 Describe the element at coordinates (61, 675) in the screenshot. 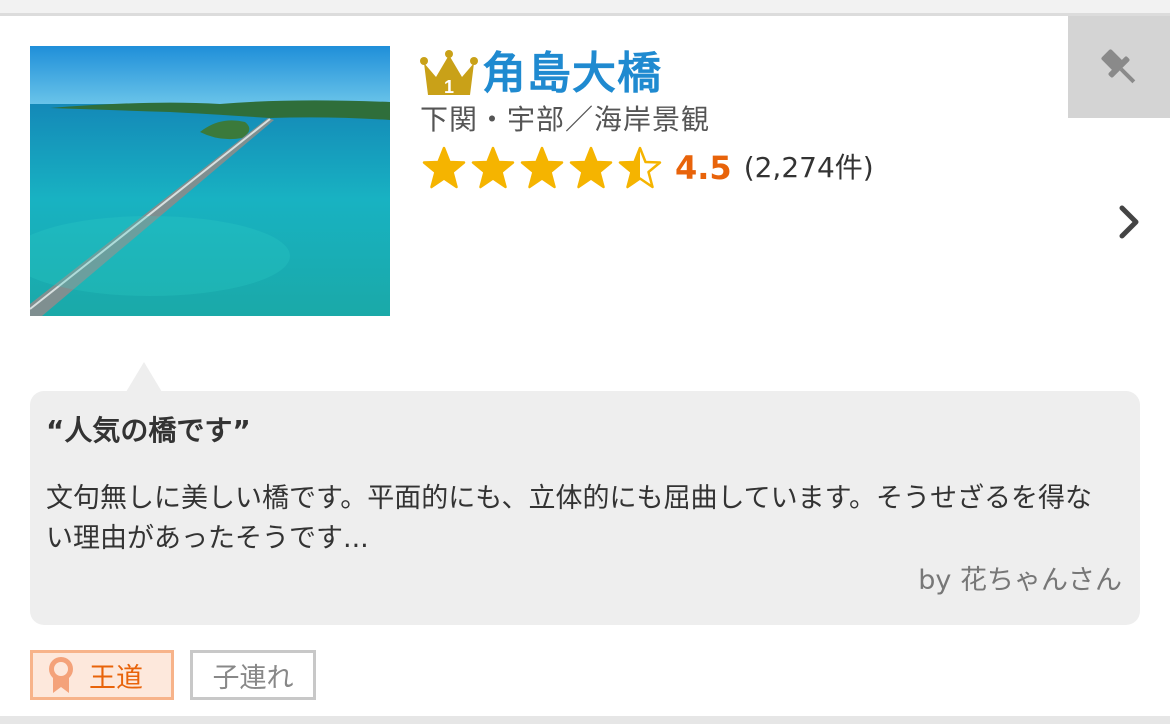

I see `award-ribbon-icon` at that location.